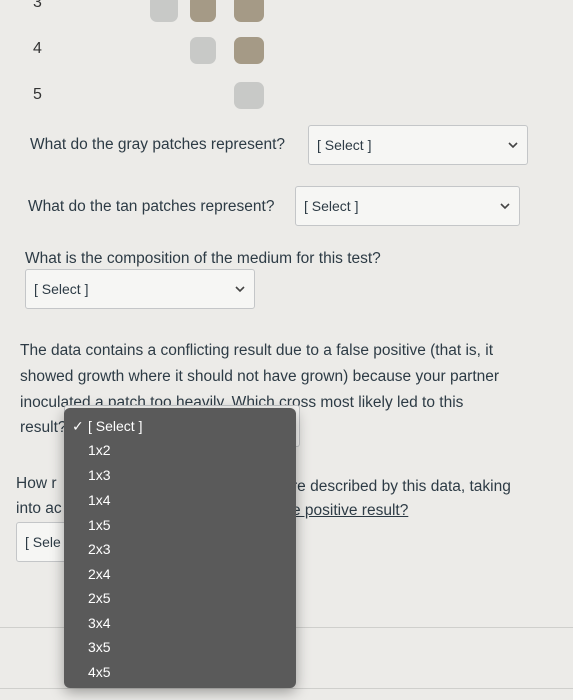 This screenshot has height=700, width=573. What do you see at coordinates (158, 144) in the screenshot?
I see `question-gray-patches: What do the gray patches represent?` at bounding box center [158, 144].